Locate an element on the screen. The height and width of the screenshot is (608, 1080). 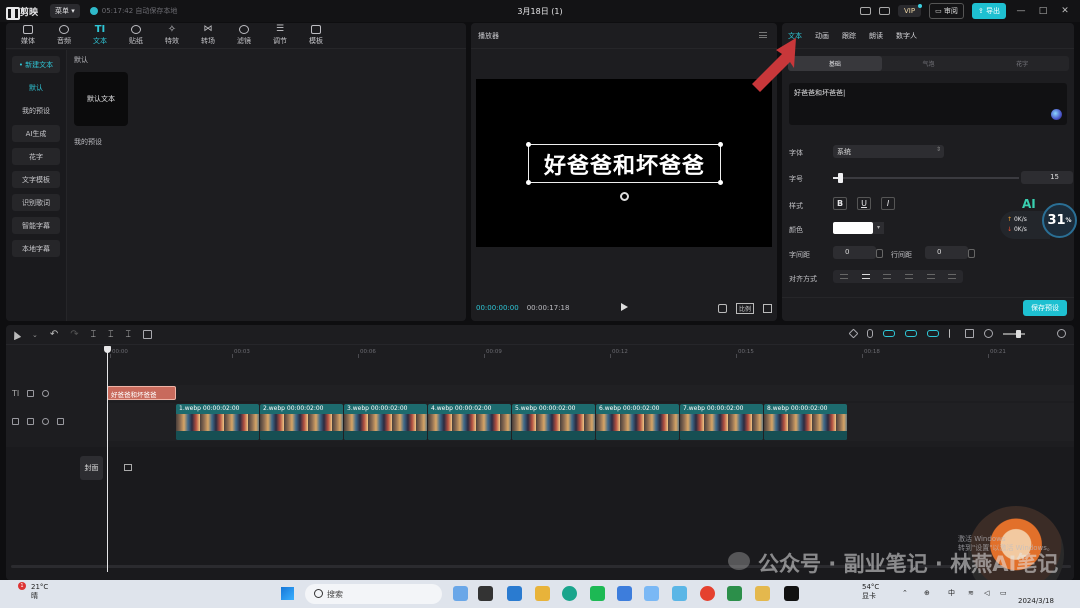
task-view-icon is located at coordinates (485, 593).